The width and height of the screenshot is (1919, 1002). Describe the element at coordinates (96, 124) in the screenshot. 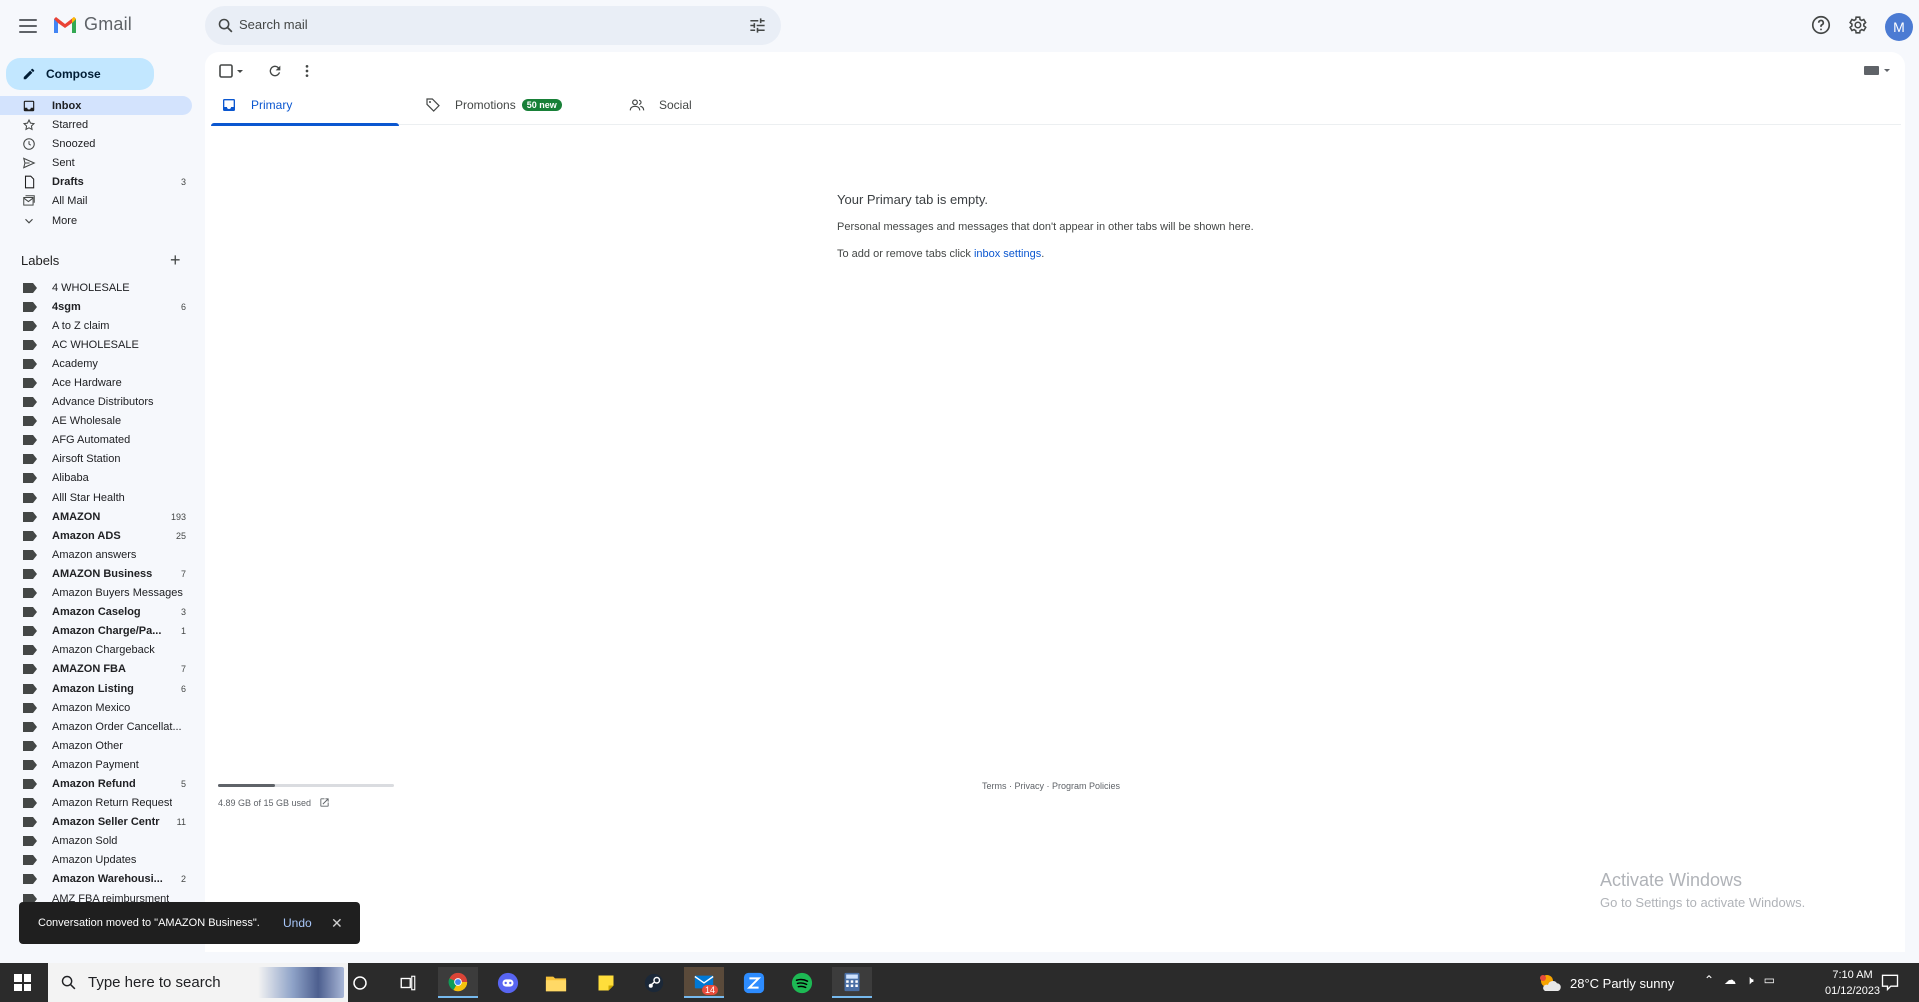

I see `sidebar-item-starred: Starred` at that location.